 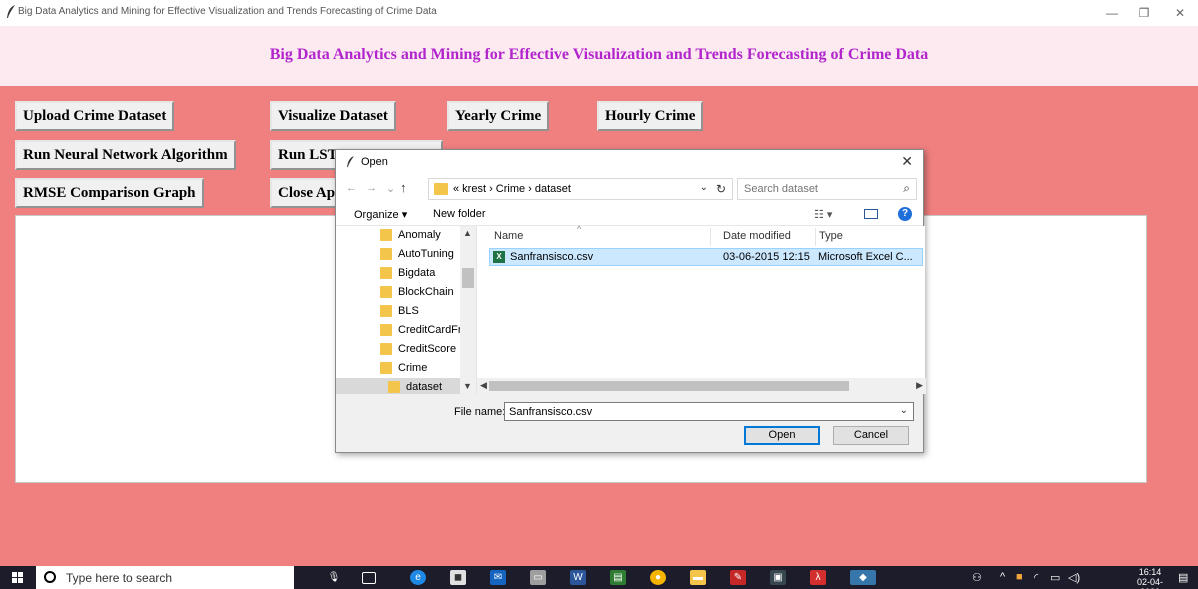 I want to click on taskbar-search-box: Type here to search, so click(x=165, y=577).